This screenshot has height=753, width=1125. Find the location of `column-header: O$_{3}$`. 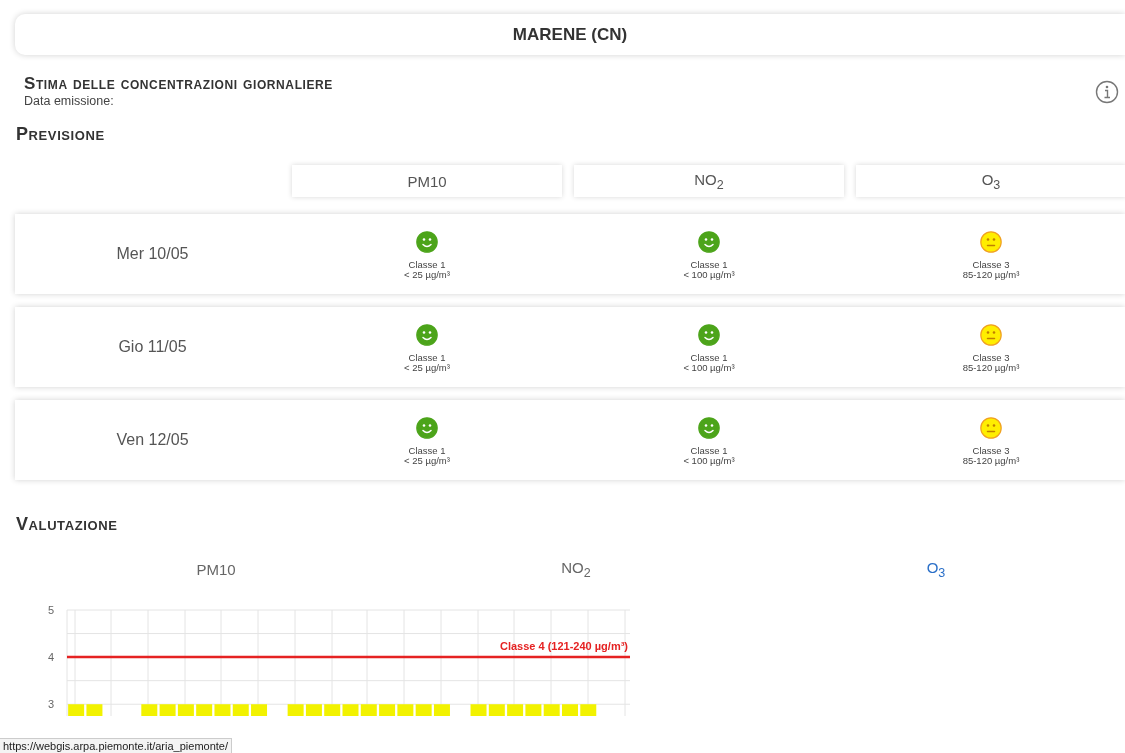

column-header: O$_{3}$ is located at coordinates (991, 181).